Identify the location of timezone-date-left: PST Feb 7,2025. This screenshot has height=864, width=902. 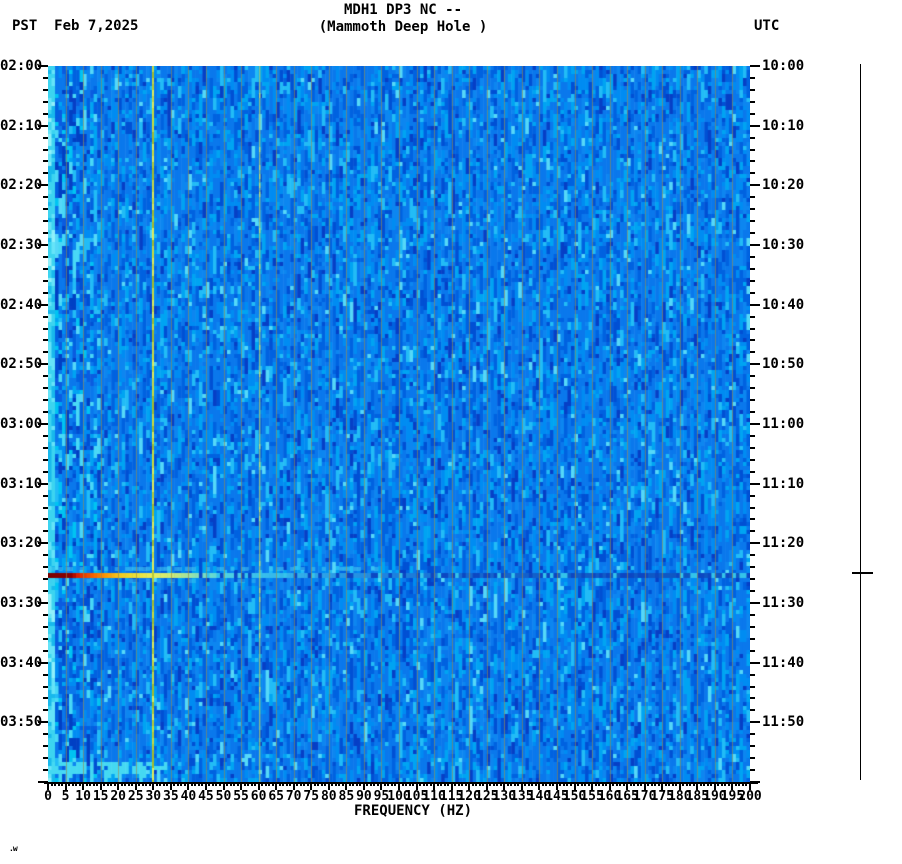
(75, 26).